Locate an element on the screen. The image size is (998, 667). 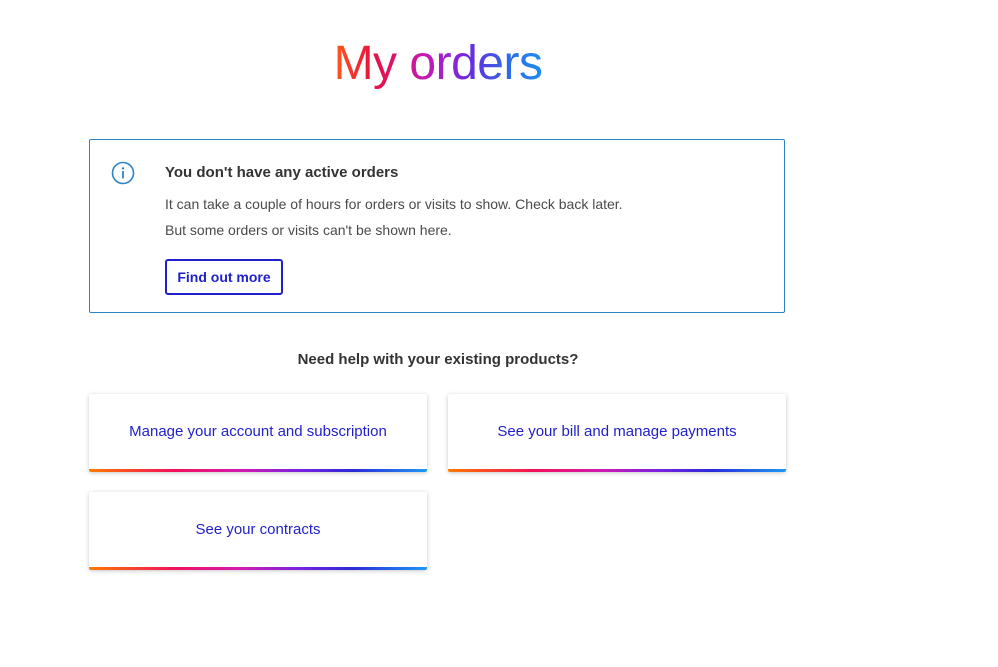
card-label: See your contracts is located at coordinates (258, 529).